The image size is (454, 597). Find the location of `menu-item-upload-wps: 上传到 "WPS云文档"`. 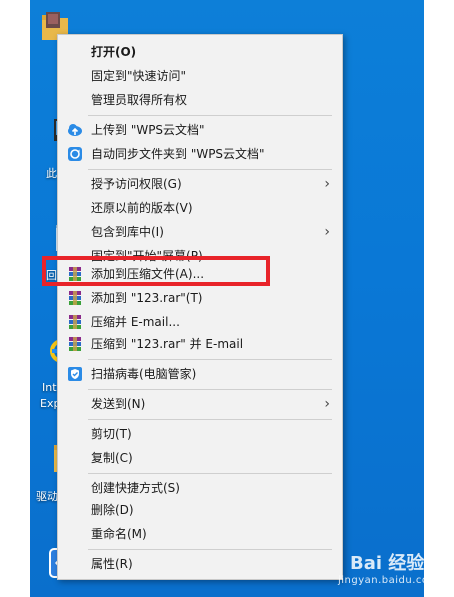

menu-item-upload-wps: 上传到 "WPS云文档" is located at coordinates (200, 130).